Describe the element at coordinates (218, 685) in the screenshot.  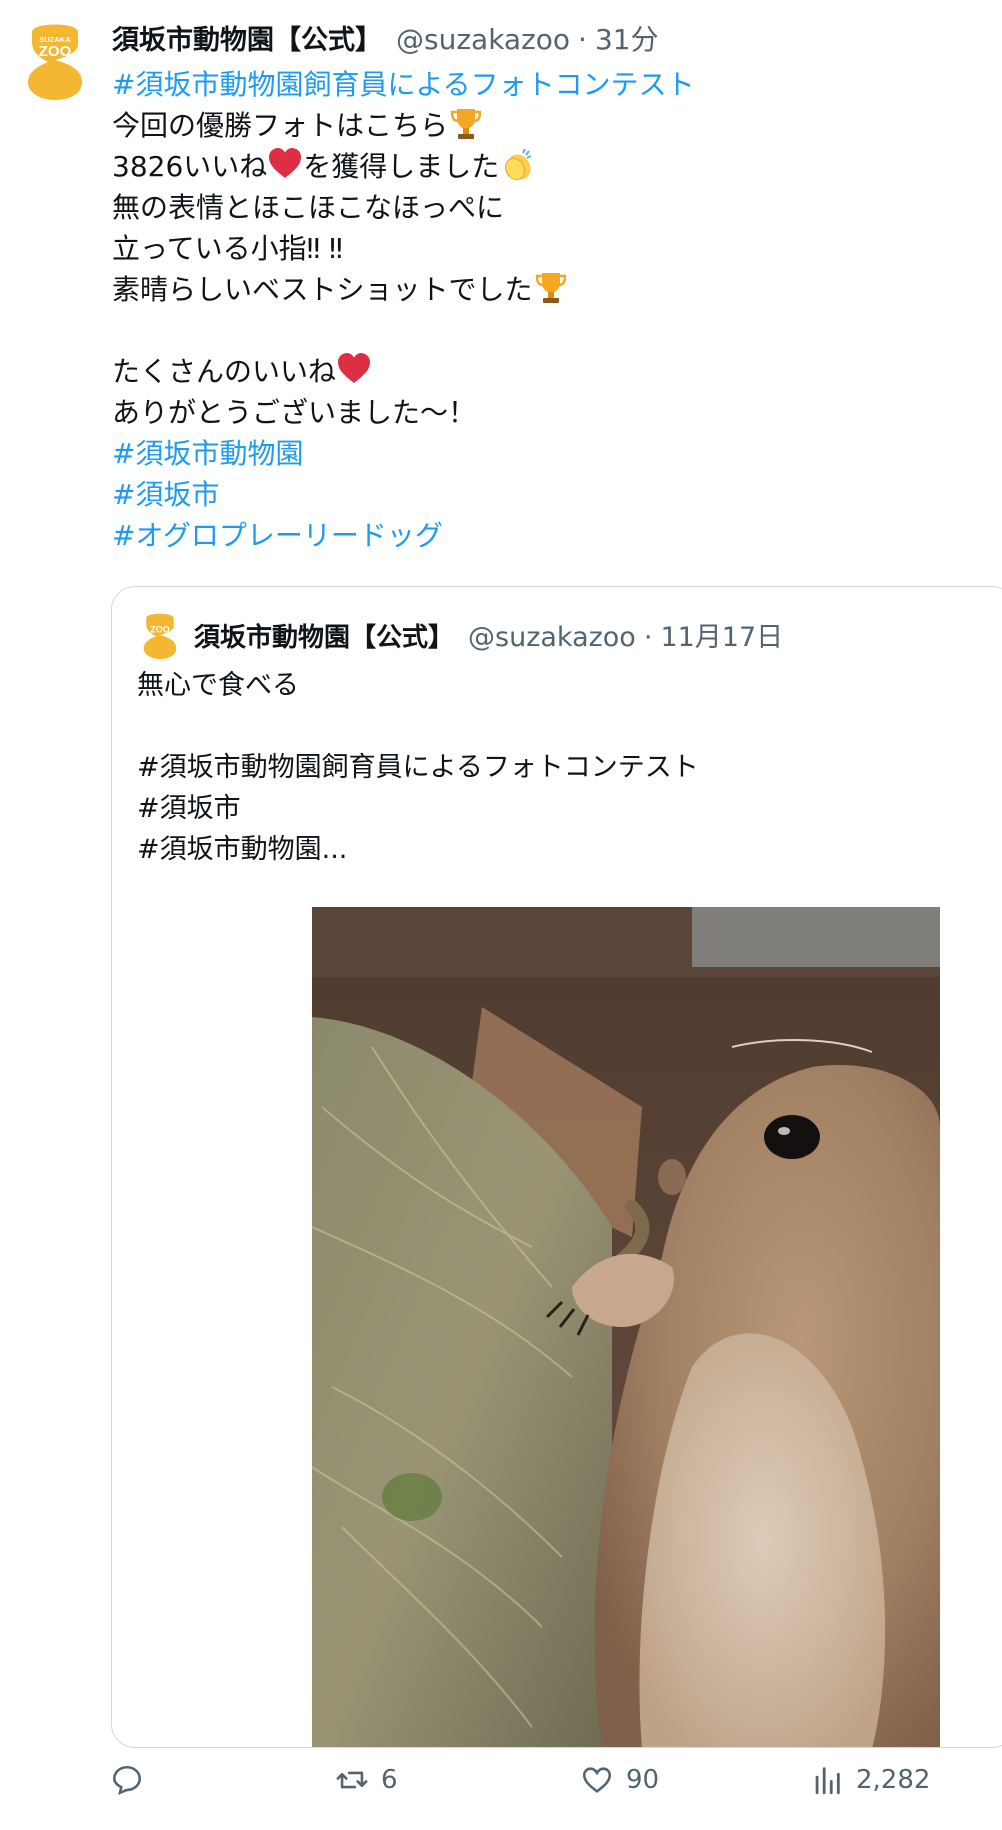
I see `quoted-text-line: 無心で食べる` at that location.